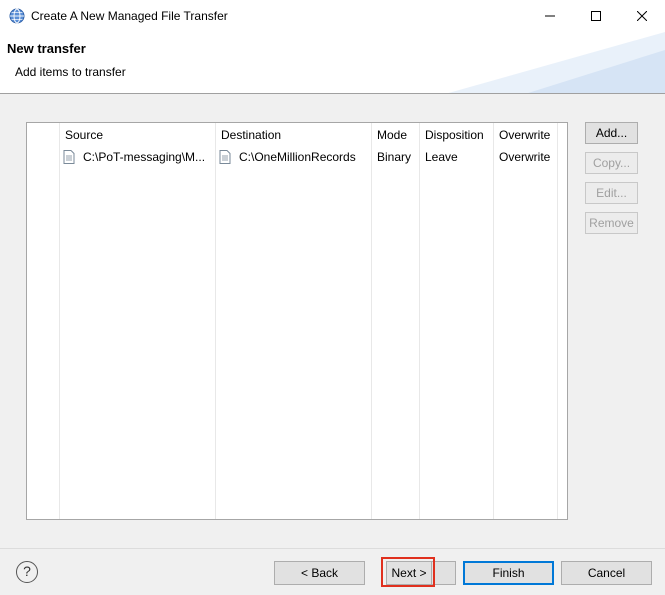 The height and width of the screenshot is (595, 665). I want to click on maximize-button, so click(596, 16).